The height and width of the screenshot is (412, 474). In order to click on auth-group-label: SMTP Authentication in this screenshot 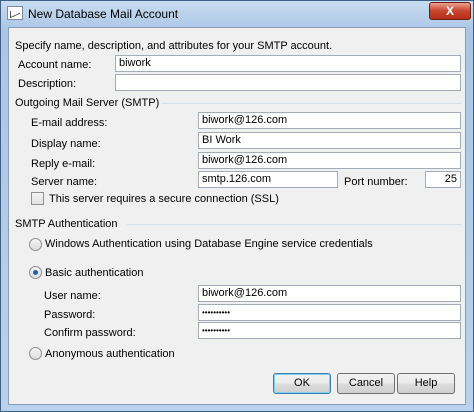, I will do `click(66, 224)`.